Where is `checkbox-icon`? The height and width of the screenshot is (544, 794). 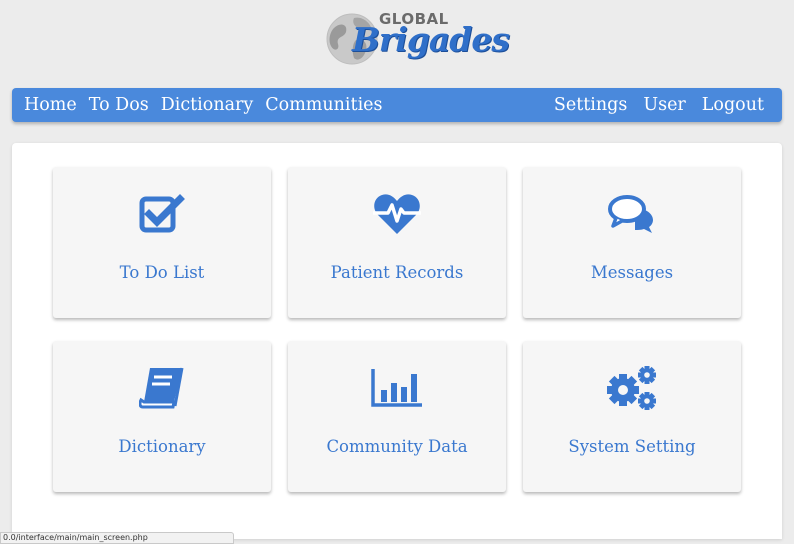
checkbox-icon is located at coordinates (162, 213).